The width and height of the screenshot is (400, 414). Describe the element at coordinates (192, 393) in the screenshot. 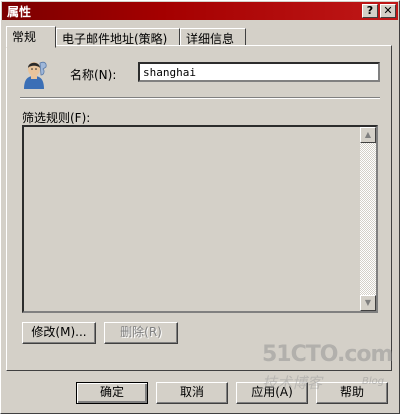

I see `cancel-button: 取消` at that location.